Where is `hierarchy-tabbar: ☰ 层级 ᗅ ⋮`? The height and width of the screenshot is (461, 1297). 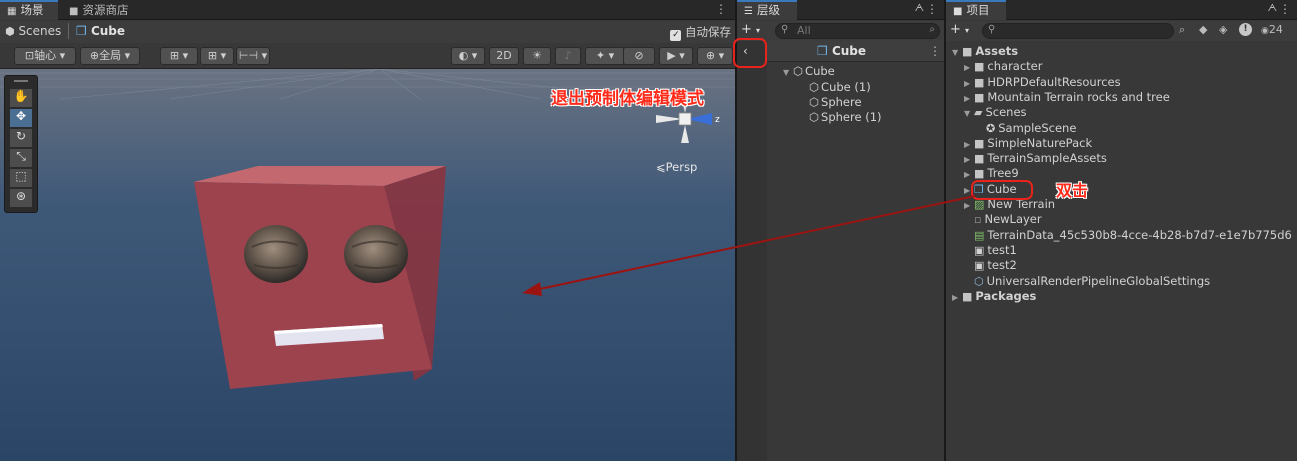 hierarchy-tabbar: ☰ 层级 ᗅ ⋮ is located at coordinates (840, 10).